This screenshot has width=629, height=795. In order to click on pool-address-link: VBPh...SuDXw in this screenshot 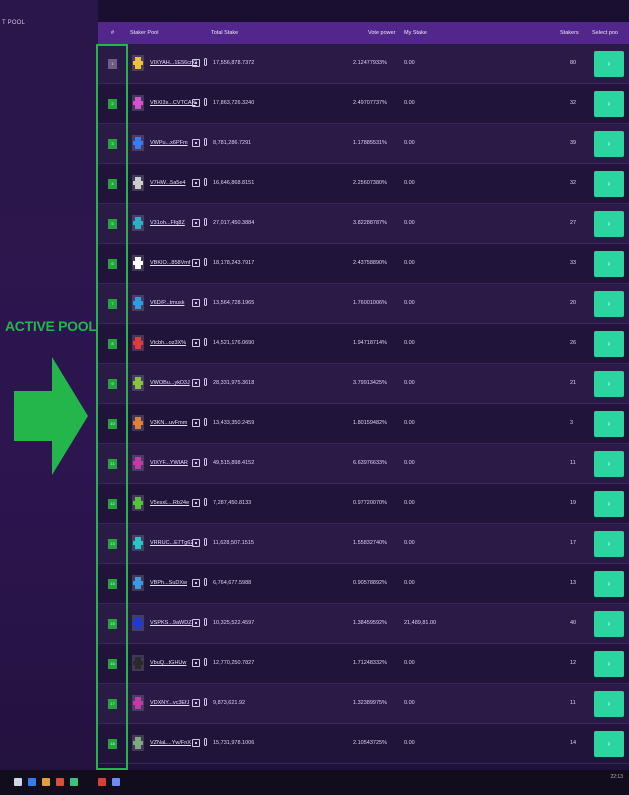, I will do `click(168, 583)`.